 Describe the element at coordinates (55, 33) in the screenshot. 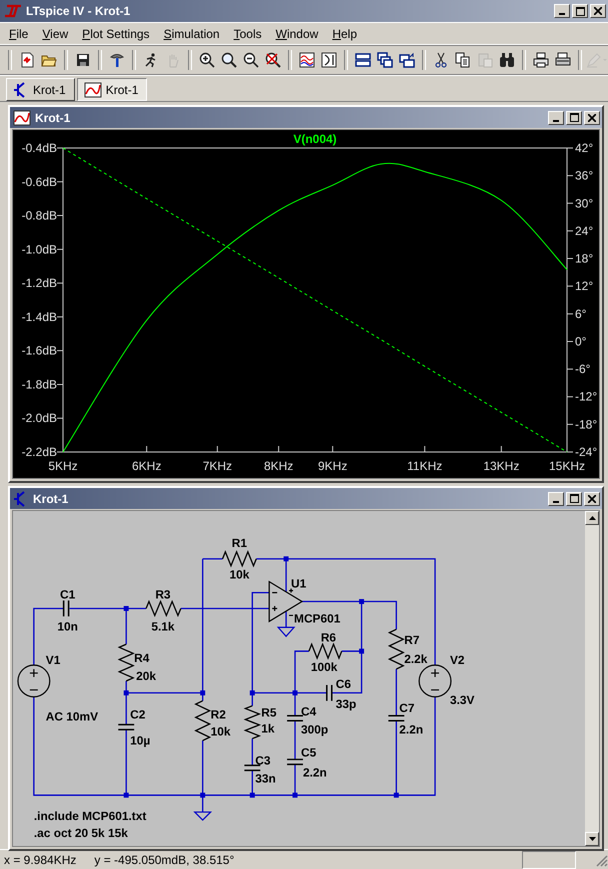

I see `menu-item: View` at that location.